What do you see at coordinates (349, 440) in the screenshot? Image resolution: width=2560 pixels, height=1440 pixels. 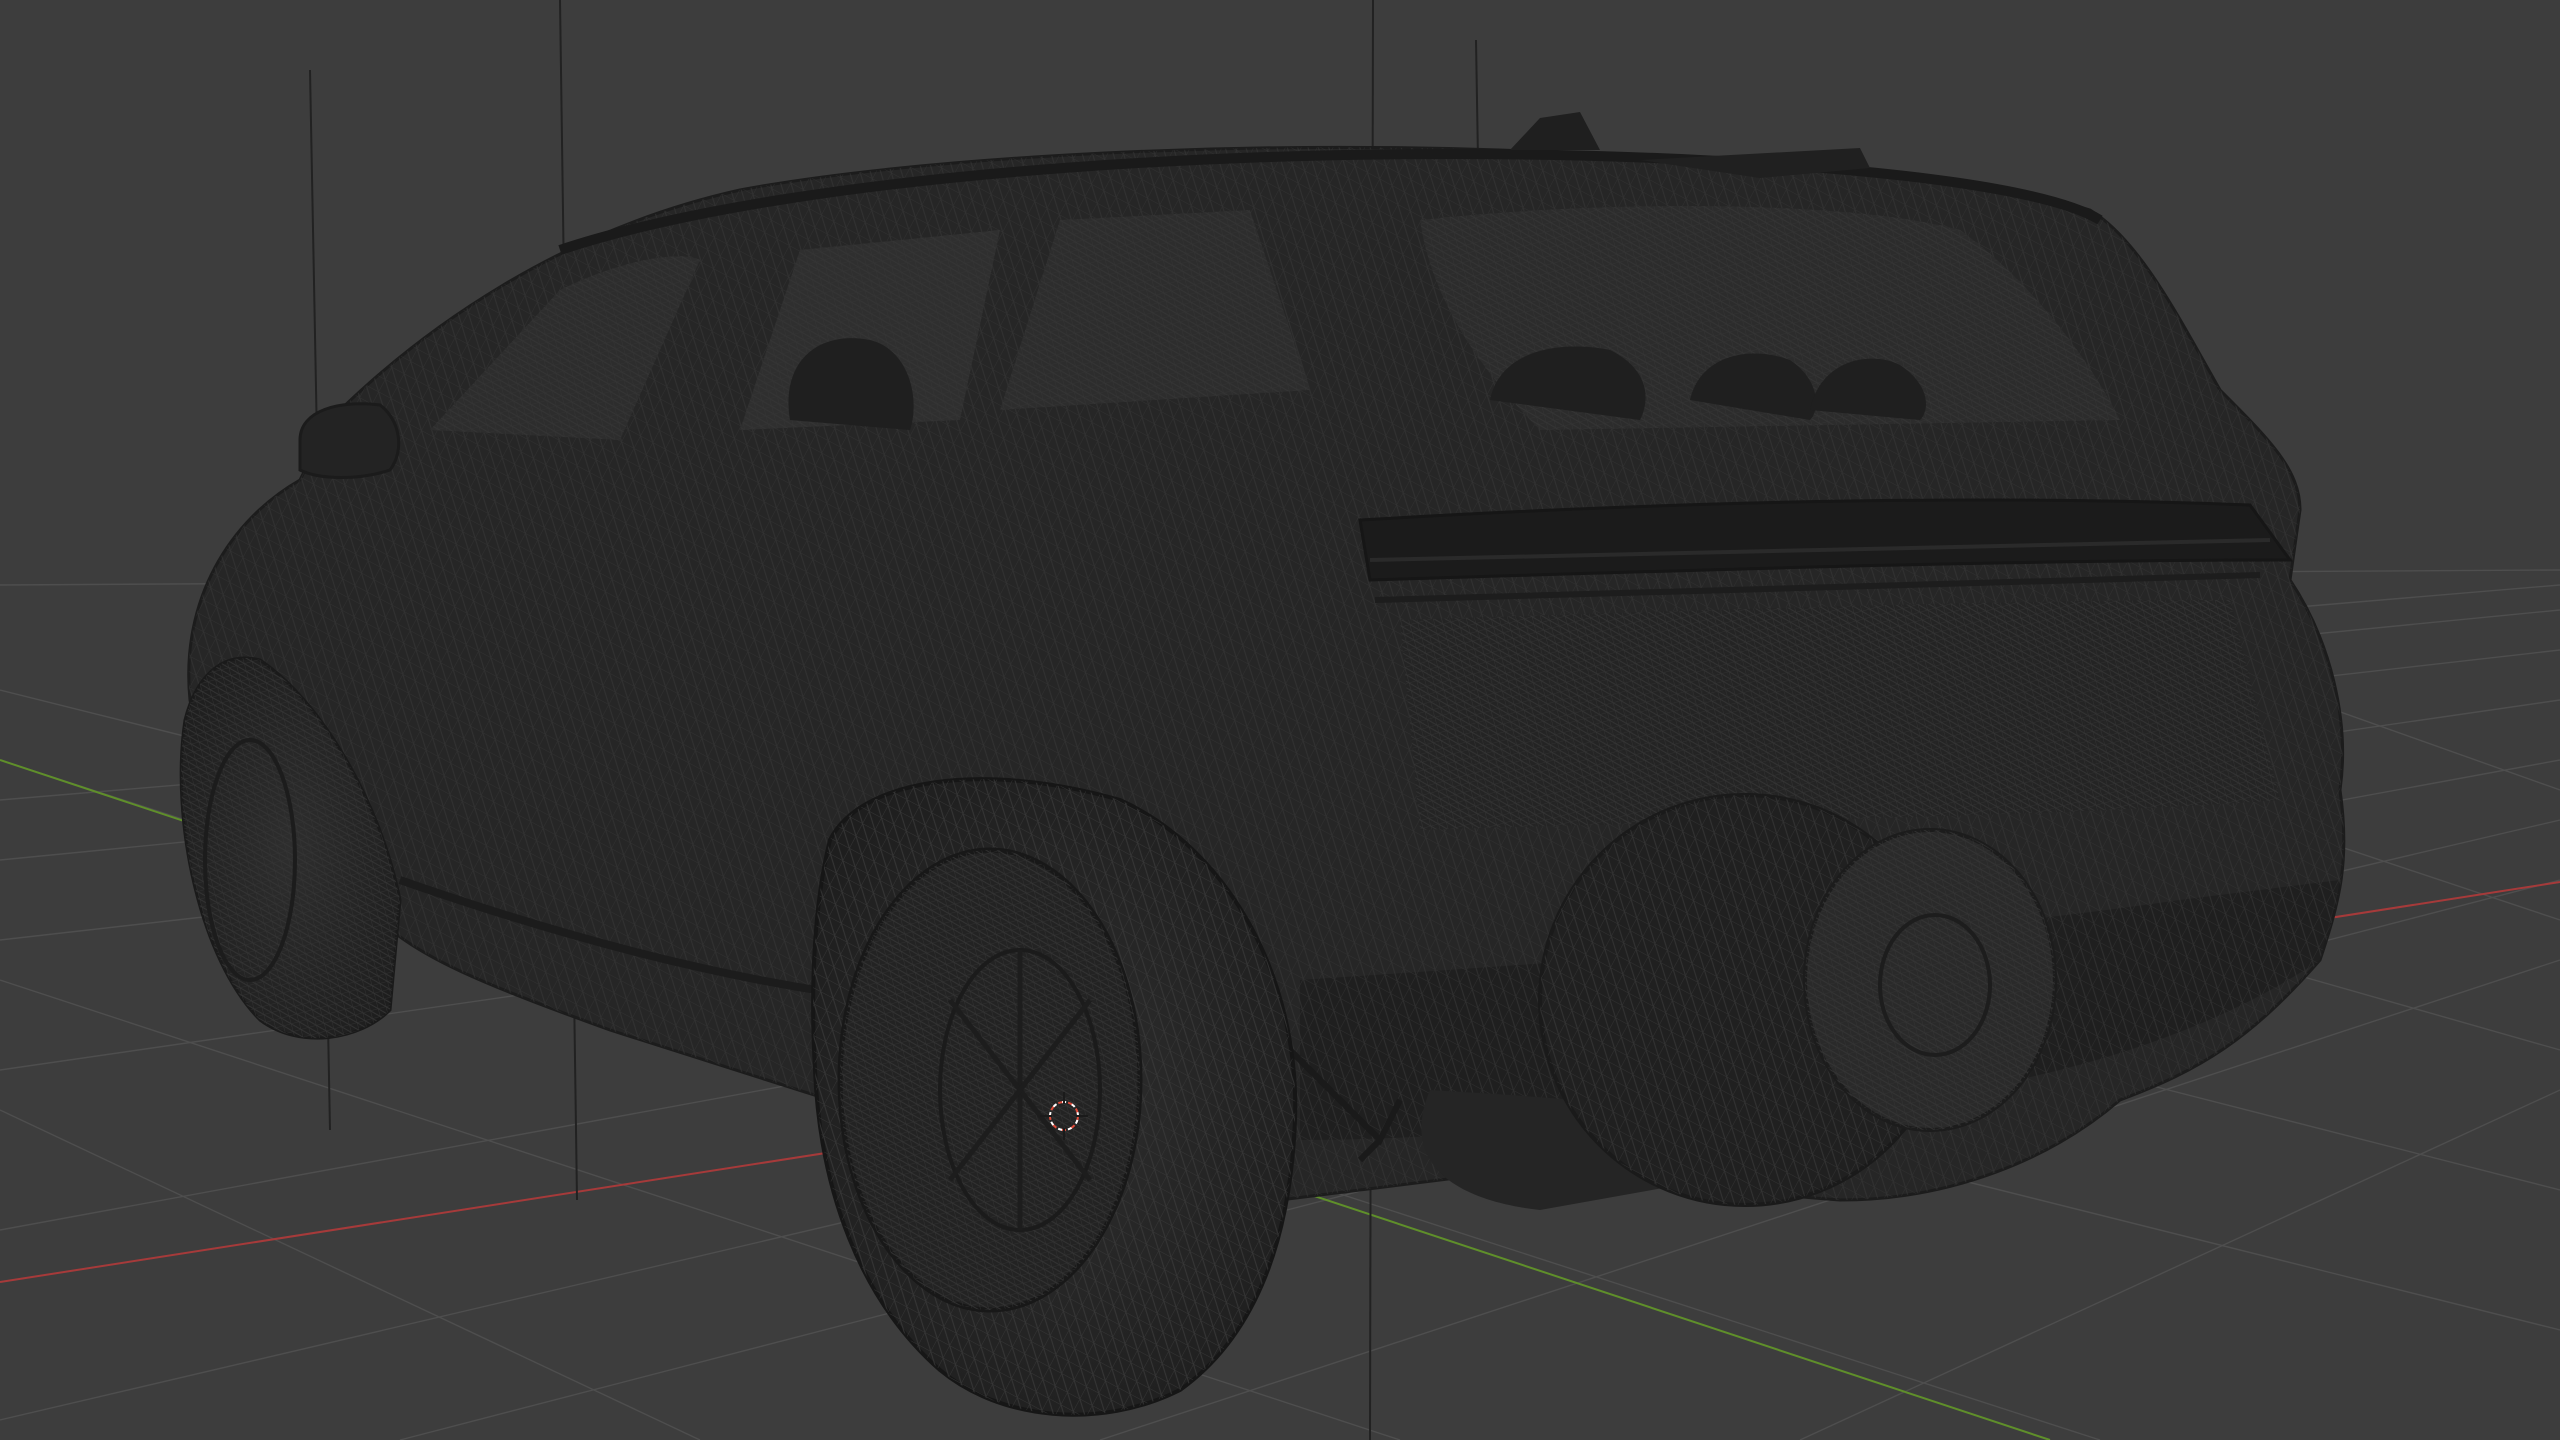 I see `side-mirror` at bounding box center [349, 440].